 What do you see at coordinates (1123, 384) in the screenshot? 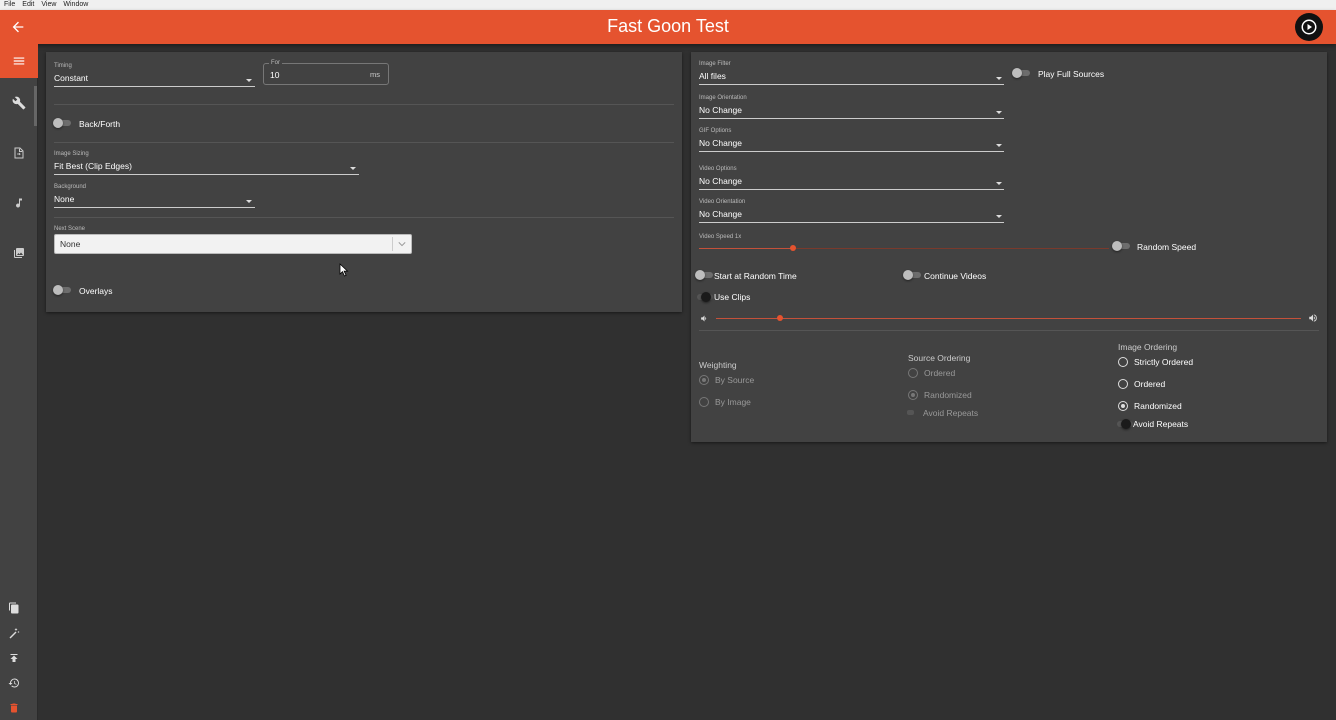
I see `image-ordering-ordered-radio` at bounding box center [1123, 384].